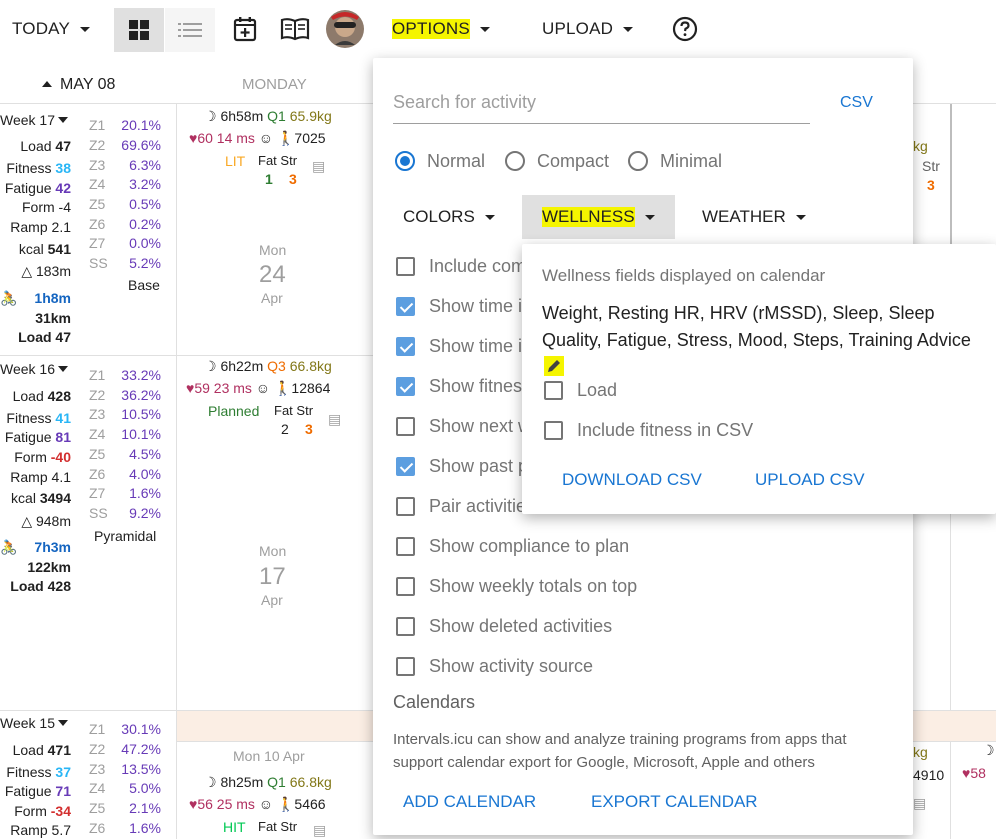  I want to click on option-label: Show weekly totals on top, so click(533, 585).